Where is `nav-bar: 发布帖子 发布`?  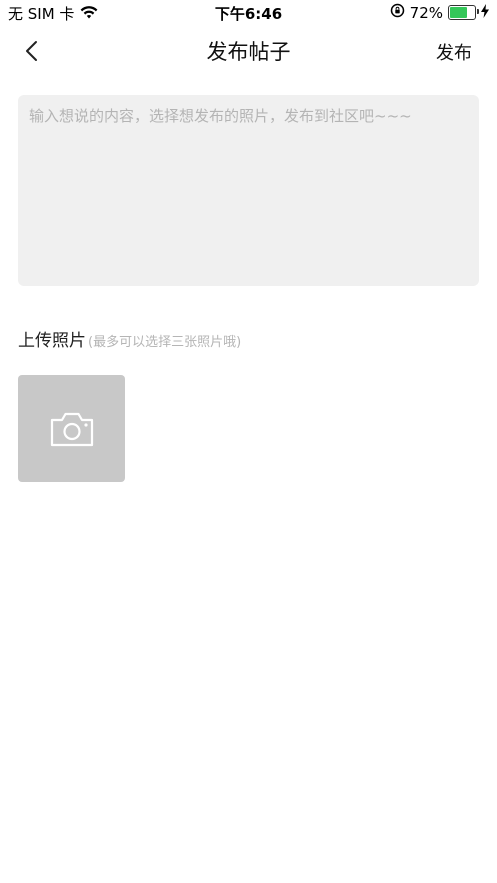 nav-bar: 发布帖子 发布 is located at coordinates (248, 51).